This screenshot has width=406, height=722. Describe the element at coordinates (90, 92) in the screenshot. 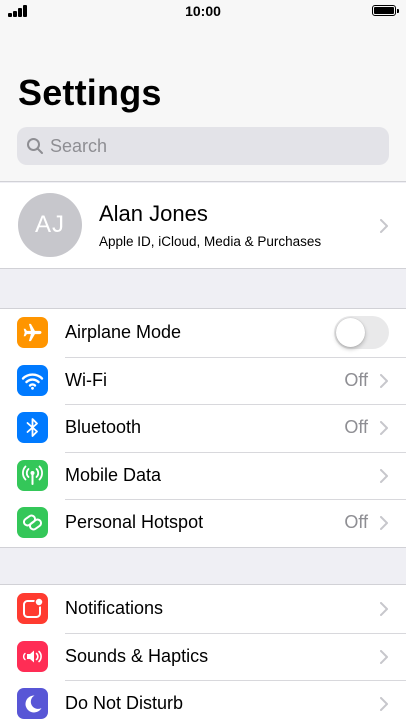

I see `page-title: Settings` at that location.